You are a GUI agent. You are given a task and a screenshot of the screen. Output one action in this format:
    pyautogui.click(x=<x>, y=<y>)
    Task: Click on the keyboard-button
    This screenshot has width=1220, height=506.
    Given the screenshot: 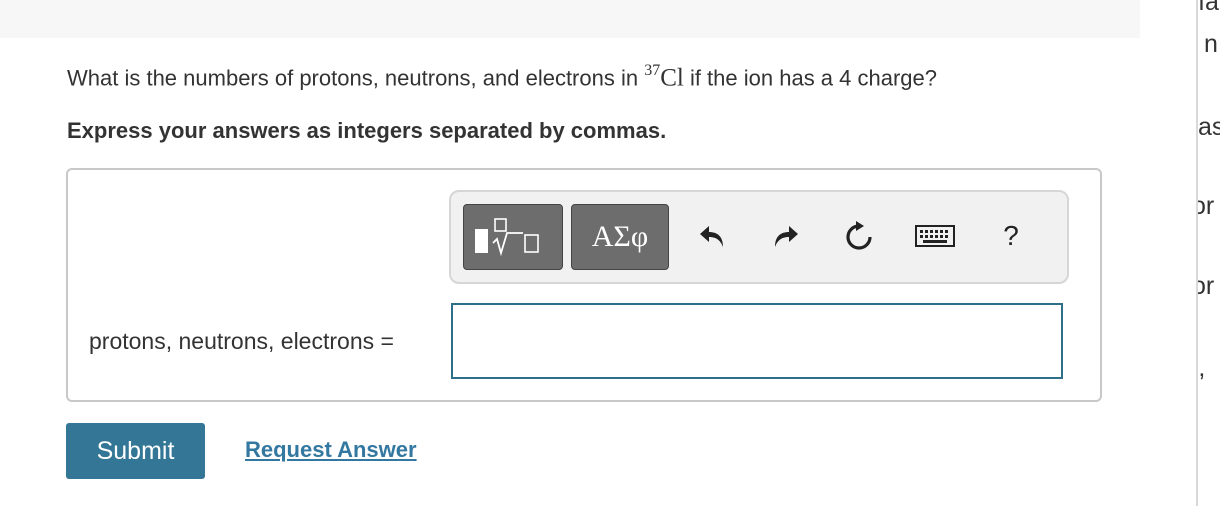 What is the action you would take?
    pyautogui.click(x=935, y=236)
    